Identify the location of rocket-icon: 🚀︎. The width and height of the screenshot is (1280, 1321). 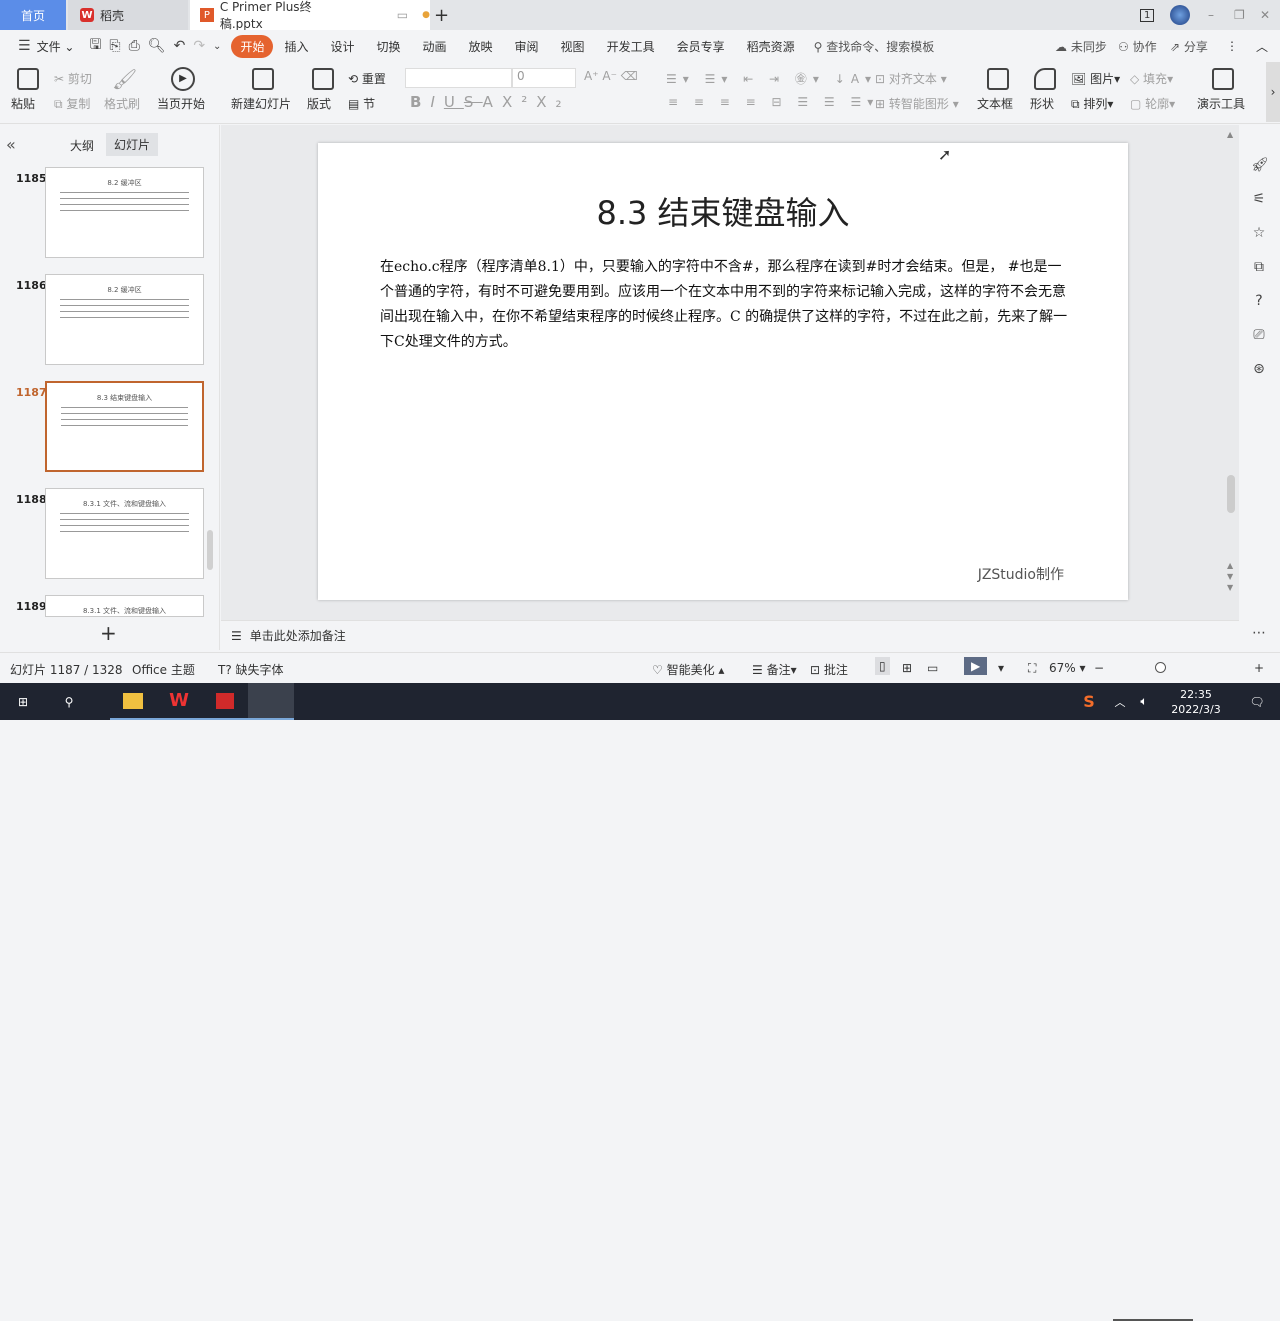
(1260, 165).